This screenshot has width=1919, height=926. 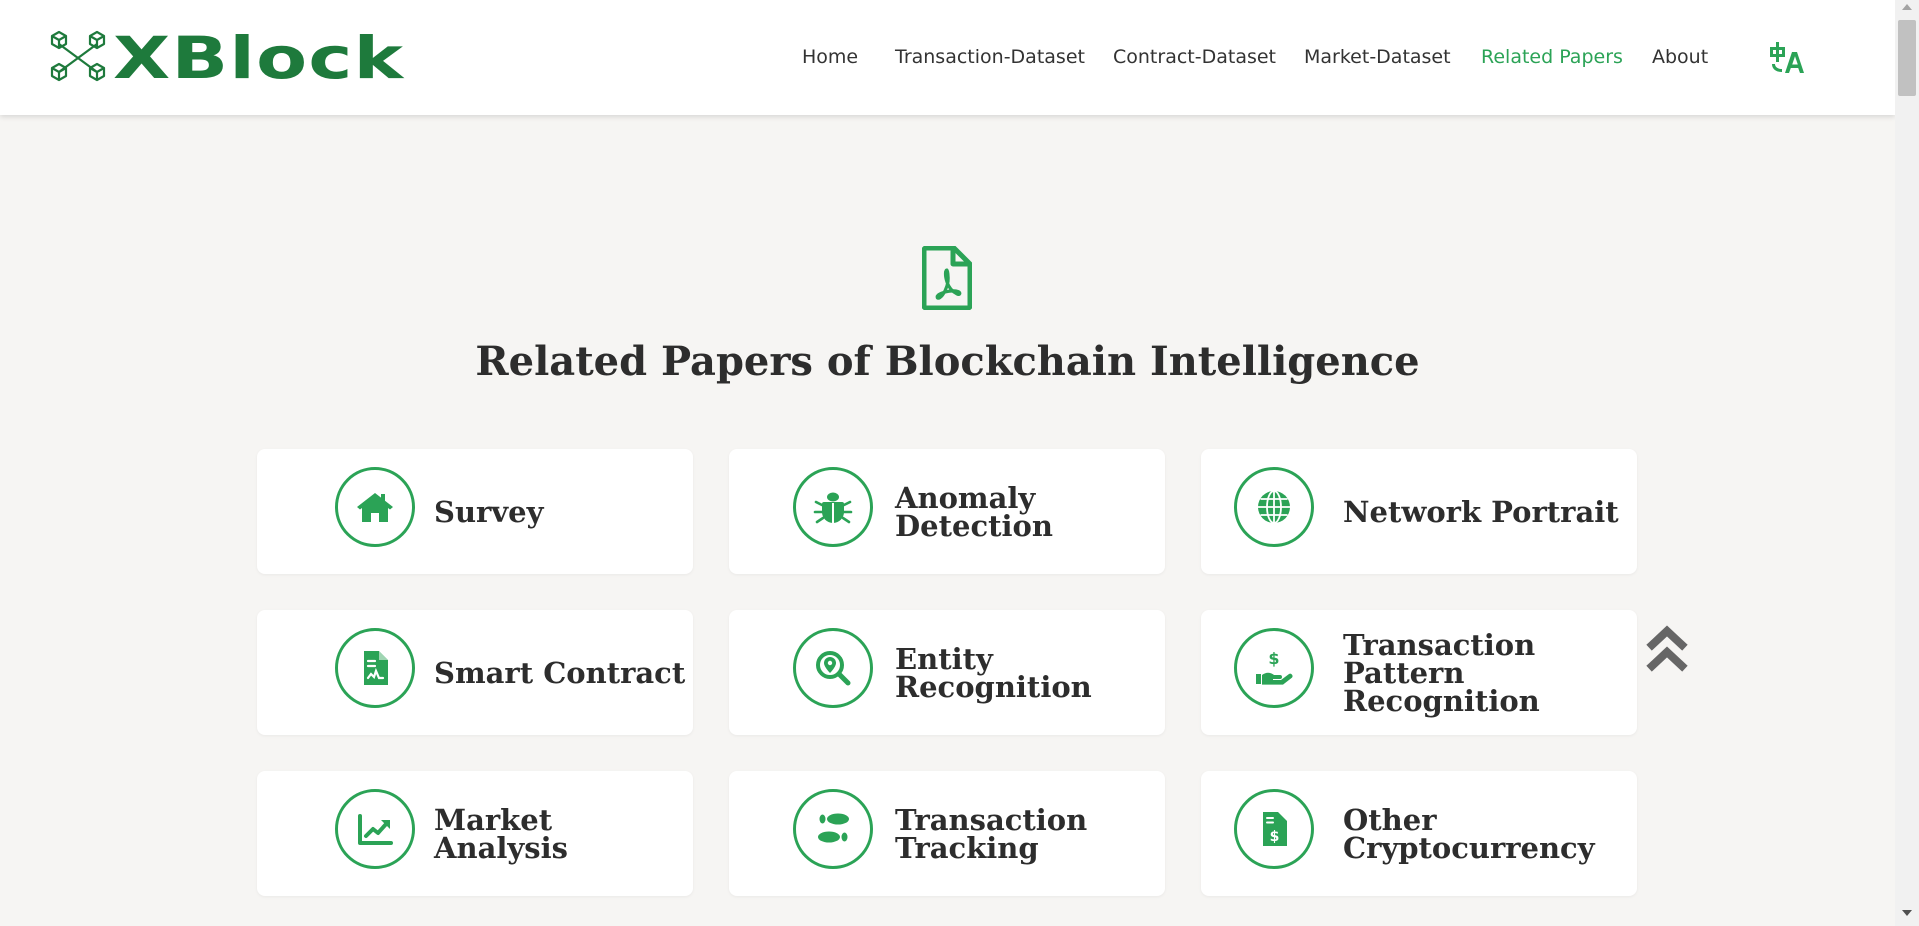 What do you see at coordinates (1680, 57) in the screenshot?
I see `nav-about: About` at bounding box center [1680, 57].